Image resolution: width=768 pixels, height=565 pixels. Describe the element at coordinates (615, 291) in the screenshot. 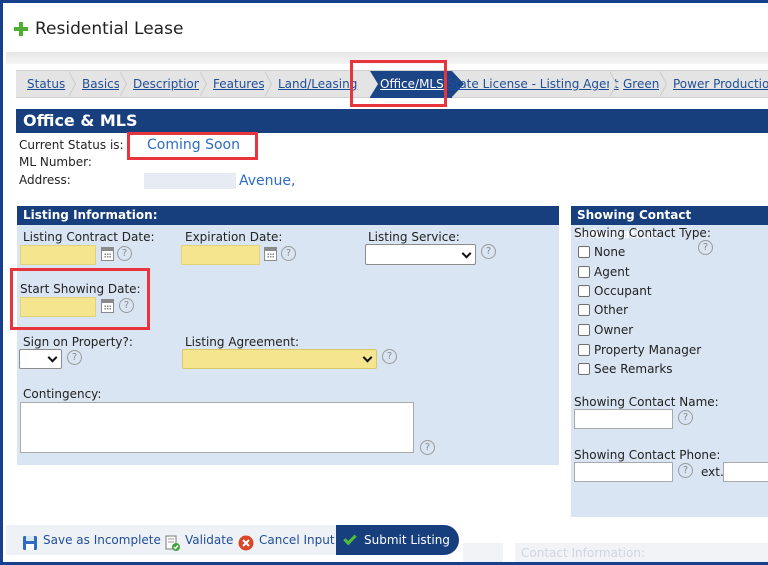

I see `contact-type-occupant: Occupant` at that location.